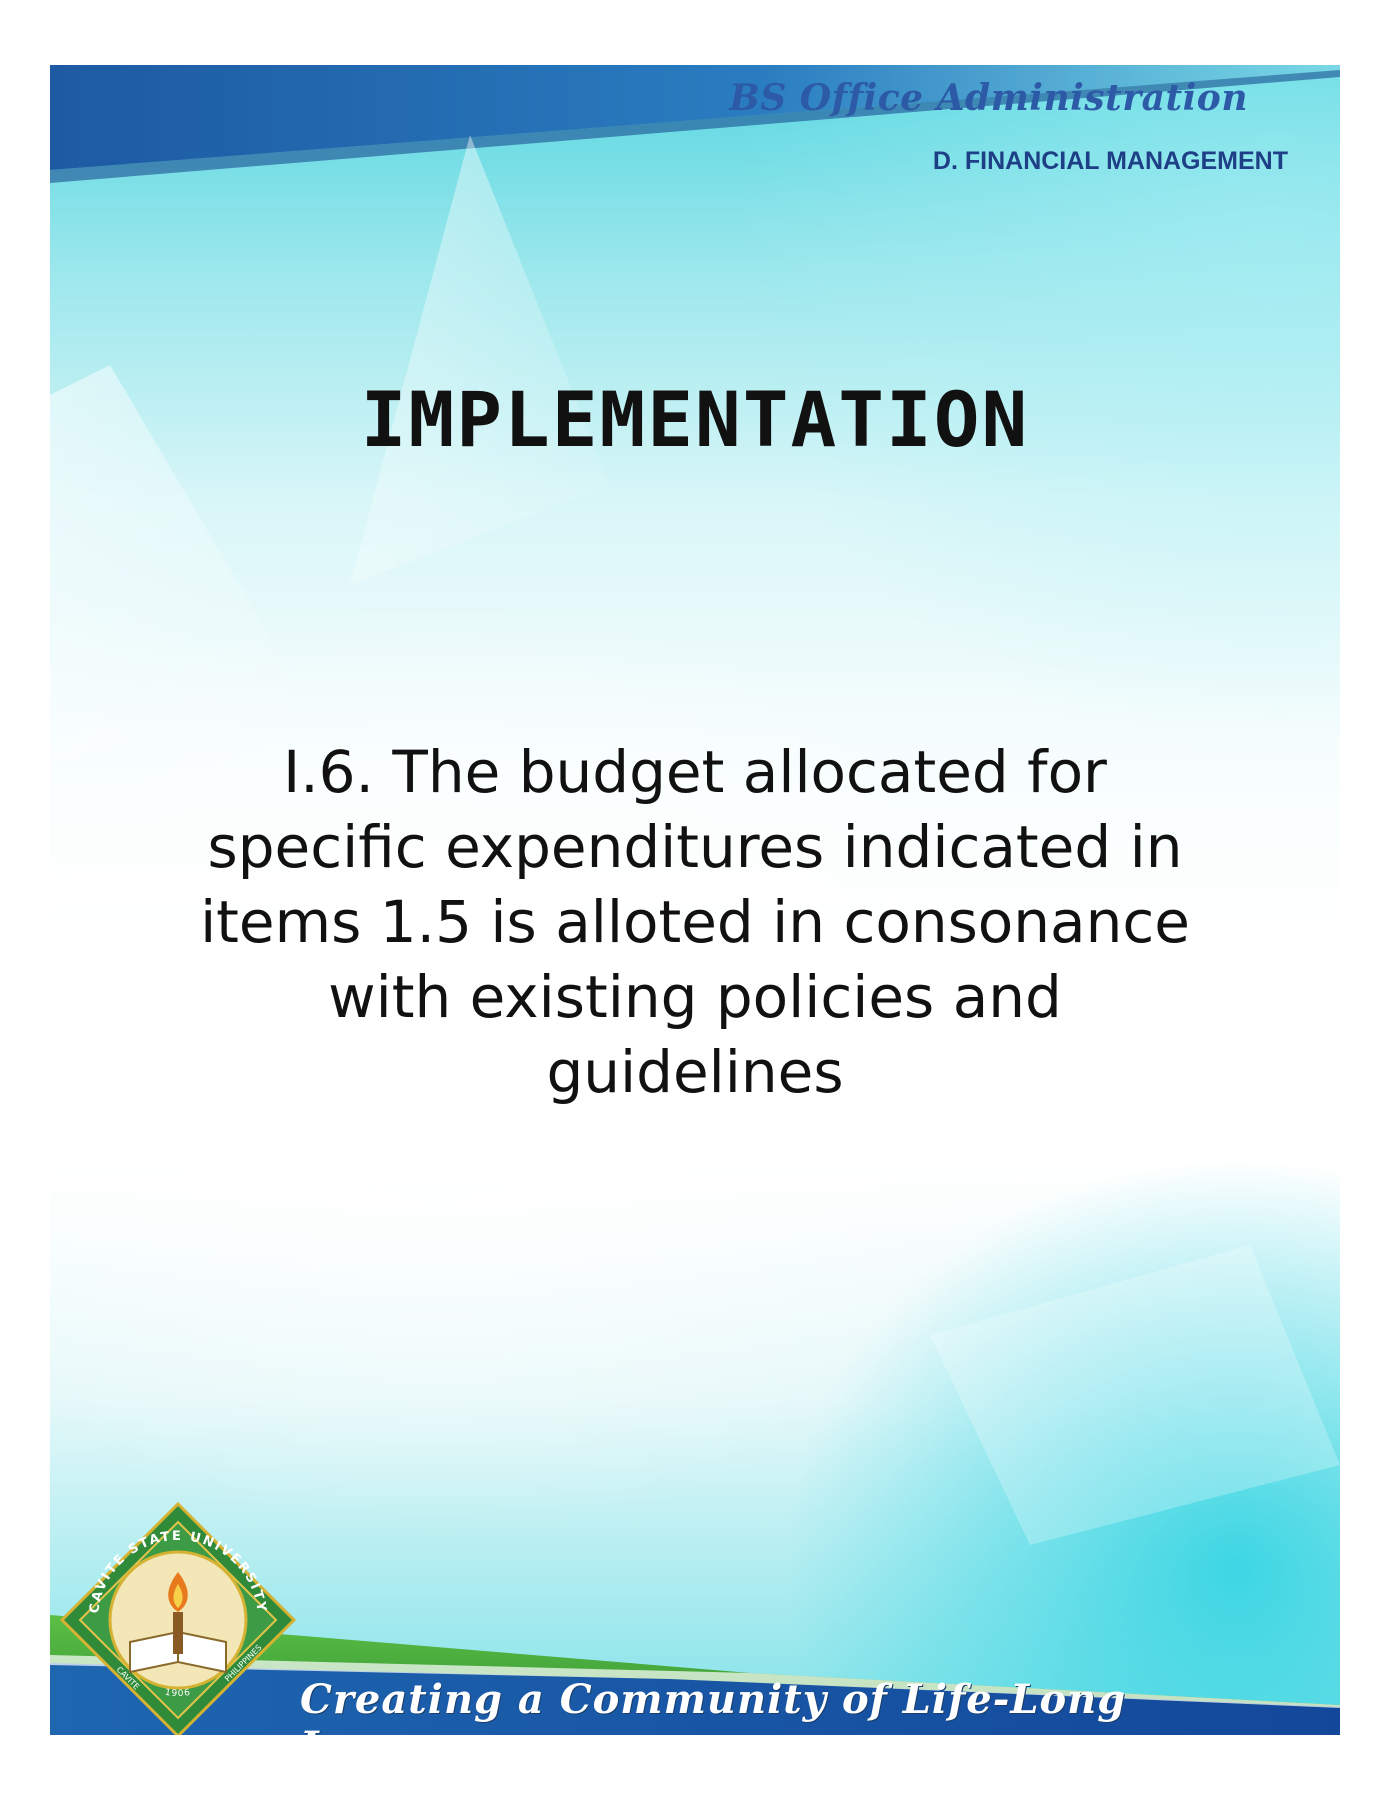 This screenshot has height=1800, width=1390. I want to click on body-line: items 1.5 is alloted in consonance, so click(695, 922).